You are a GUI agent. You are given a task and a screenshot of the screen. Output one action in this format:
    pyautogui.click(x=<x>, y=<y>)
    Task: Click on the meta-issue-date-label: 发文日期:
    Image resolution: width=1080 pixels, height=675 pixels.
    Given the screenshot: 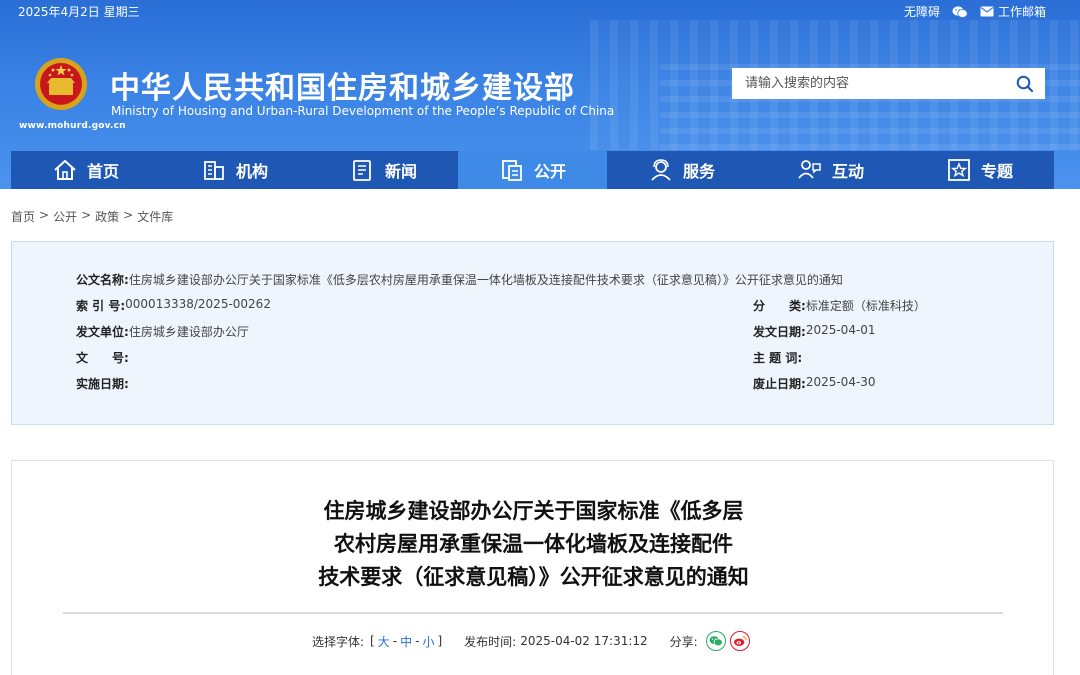 What is the action you would take?
    pyautogui.click(x=779, y=332)
    